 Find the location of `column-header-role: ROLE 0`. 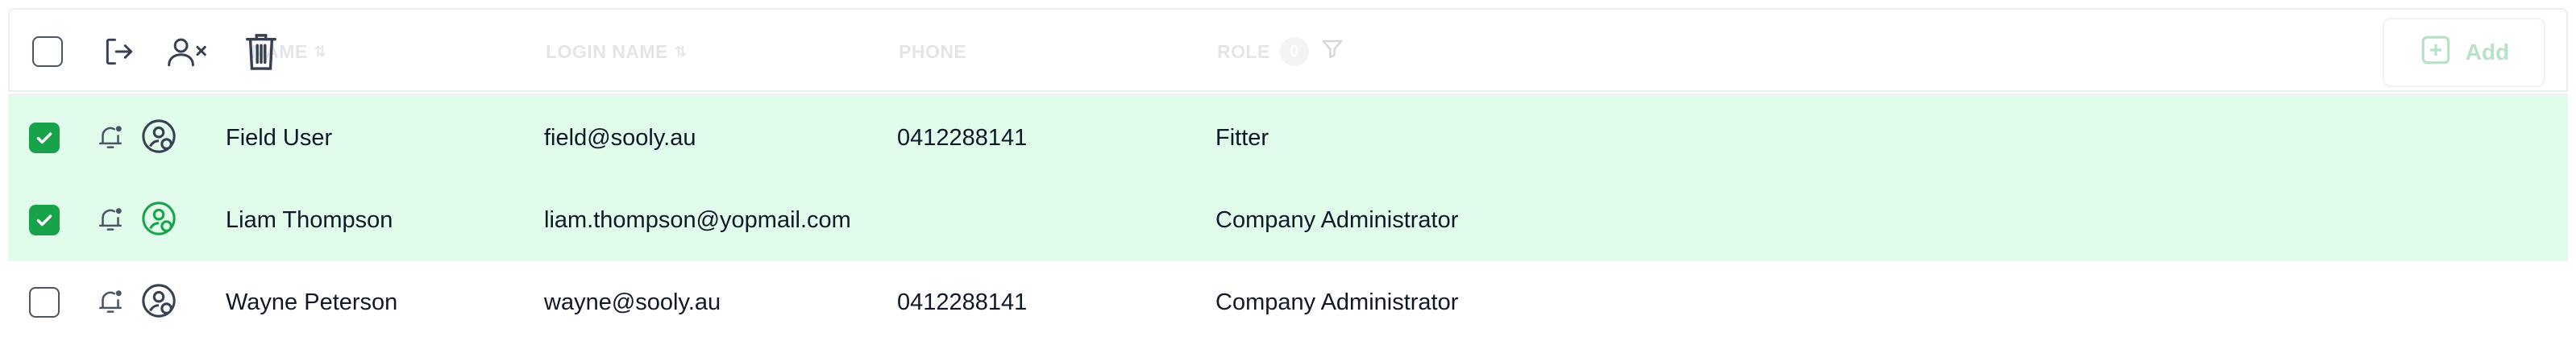

column-header-role: ROLE 0 is located at coordinates (1280, 52).